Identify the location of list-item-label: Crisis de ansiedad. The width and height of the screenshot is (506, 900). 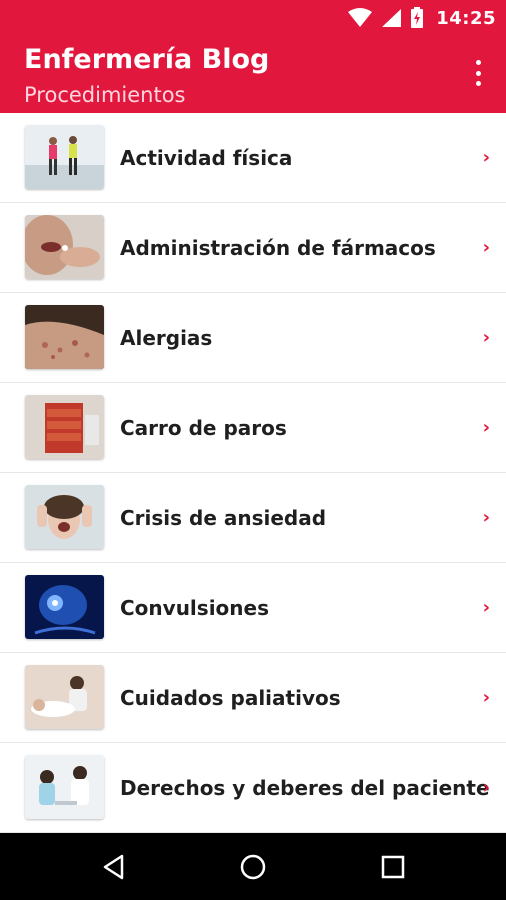
(223, 518).